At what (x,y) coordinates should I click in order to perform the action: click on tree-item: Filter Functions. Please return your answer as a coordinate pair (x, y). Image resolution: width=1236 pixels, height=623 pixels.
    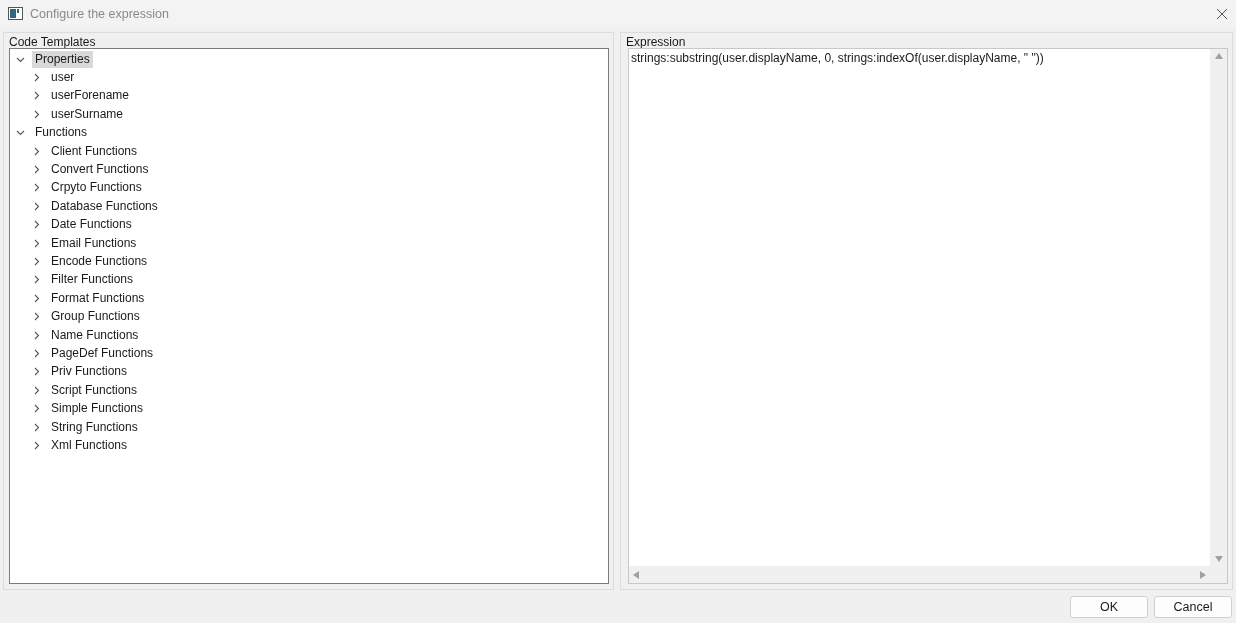
    Looking at the image, I should click on (92, 280).